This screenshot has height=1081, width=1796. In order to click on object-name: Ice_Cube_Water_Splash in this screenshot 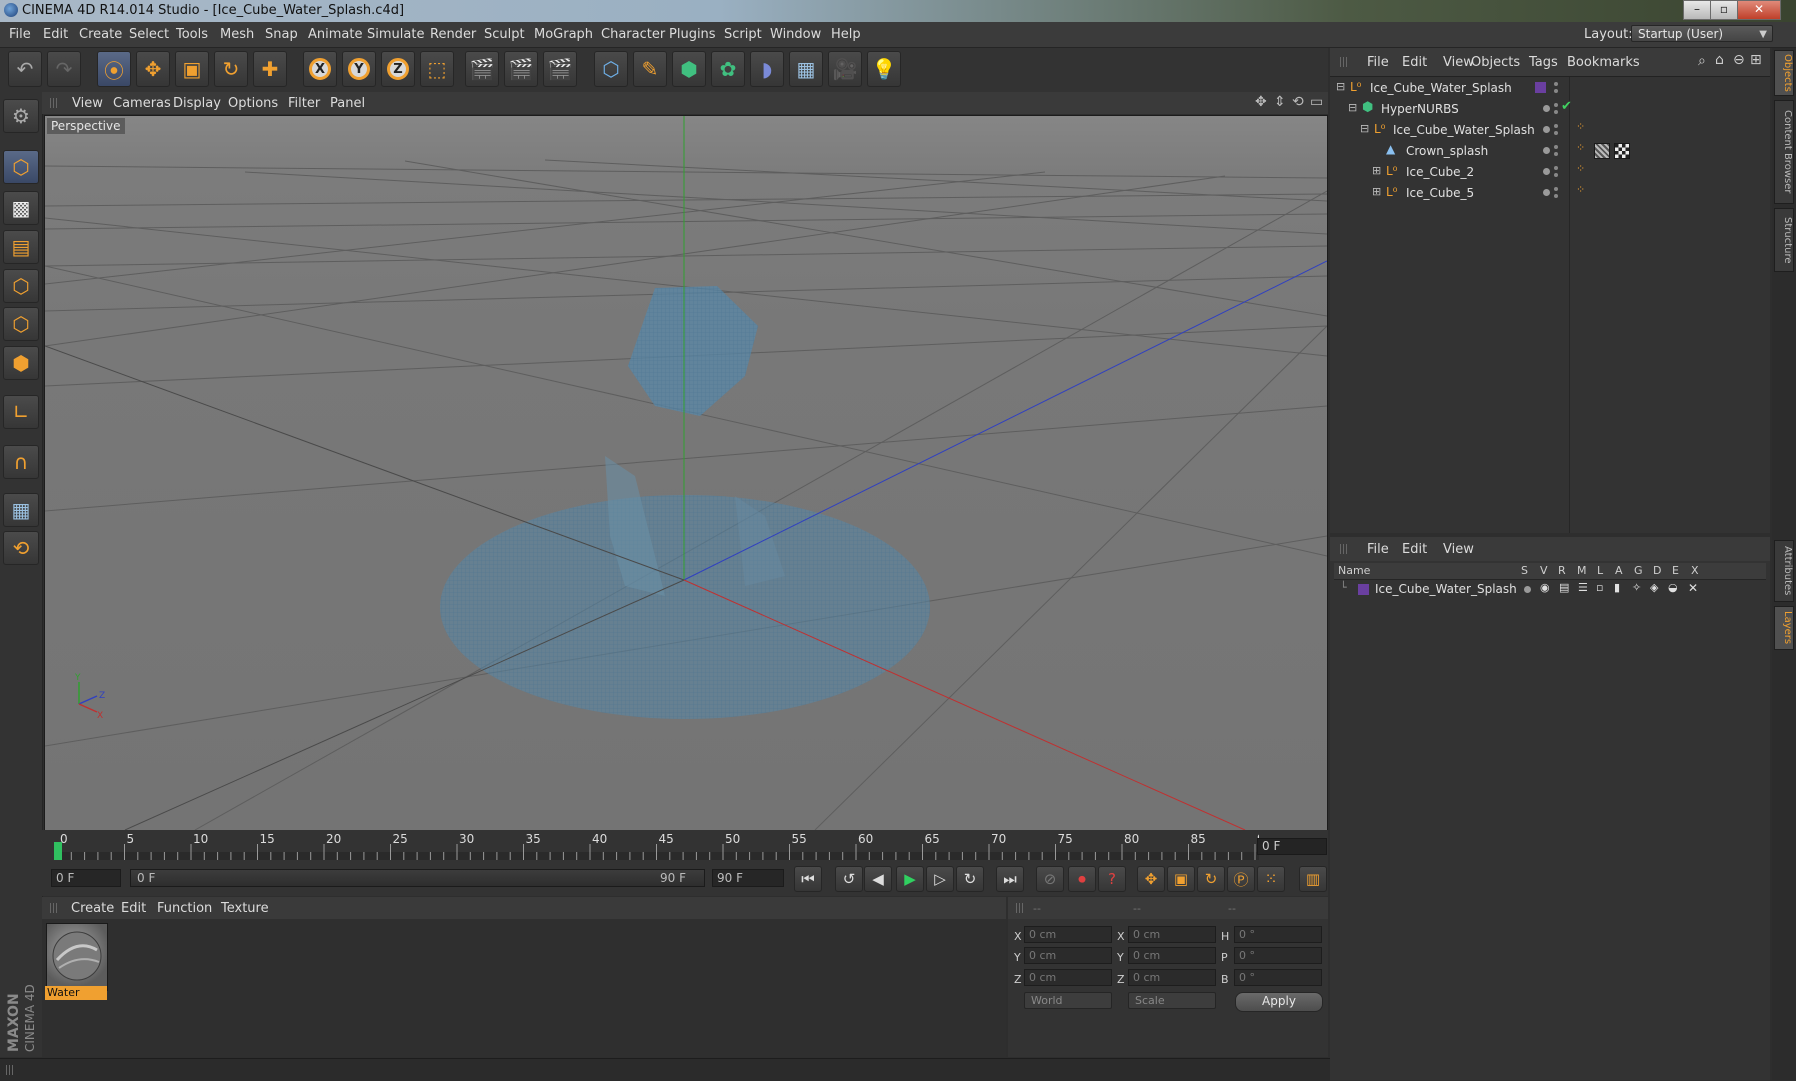, I will do `click(1464, 130)`.